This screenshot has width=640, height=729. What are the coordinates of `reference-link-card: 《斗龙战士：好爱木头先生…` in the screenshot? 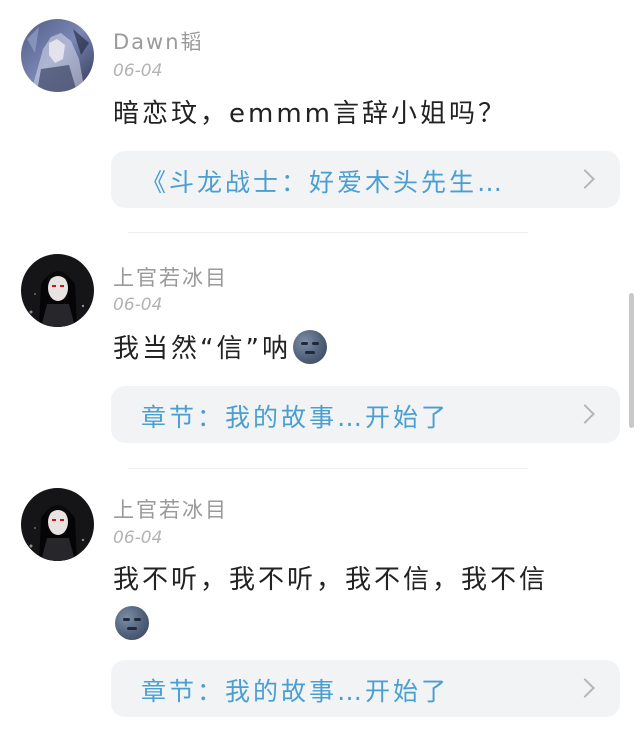 It's located at (365, 179).